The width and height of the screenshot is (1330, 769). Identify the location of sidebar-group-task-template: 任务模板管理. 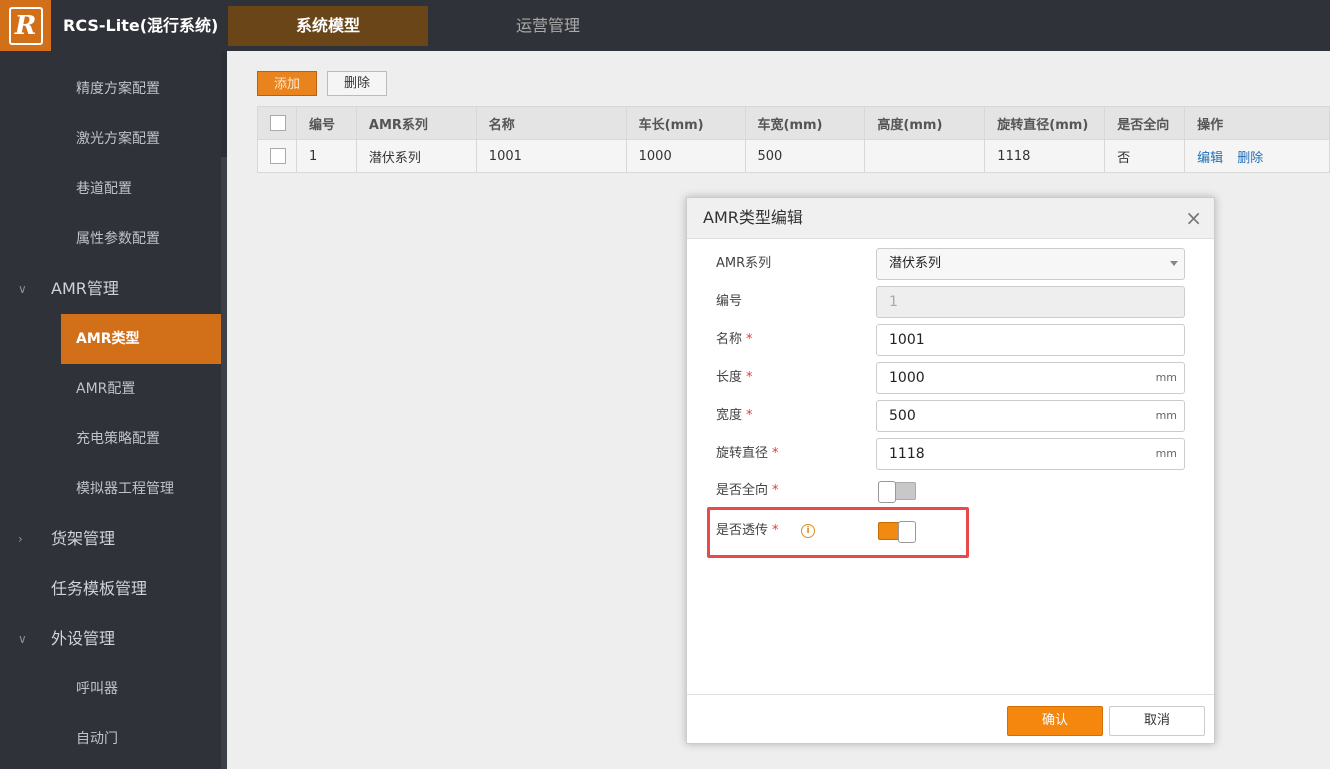
(110, 589).